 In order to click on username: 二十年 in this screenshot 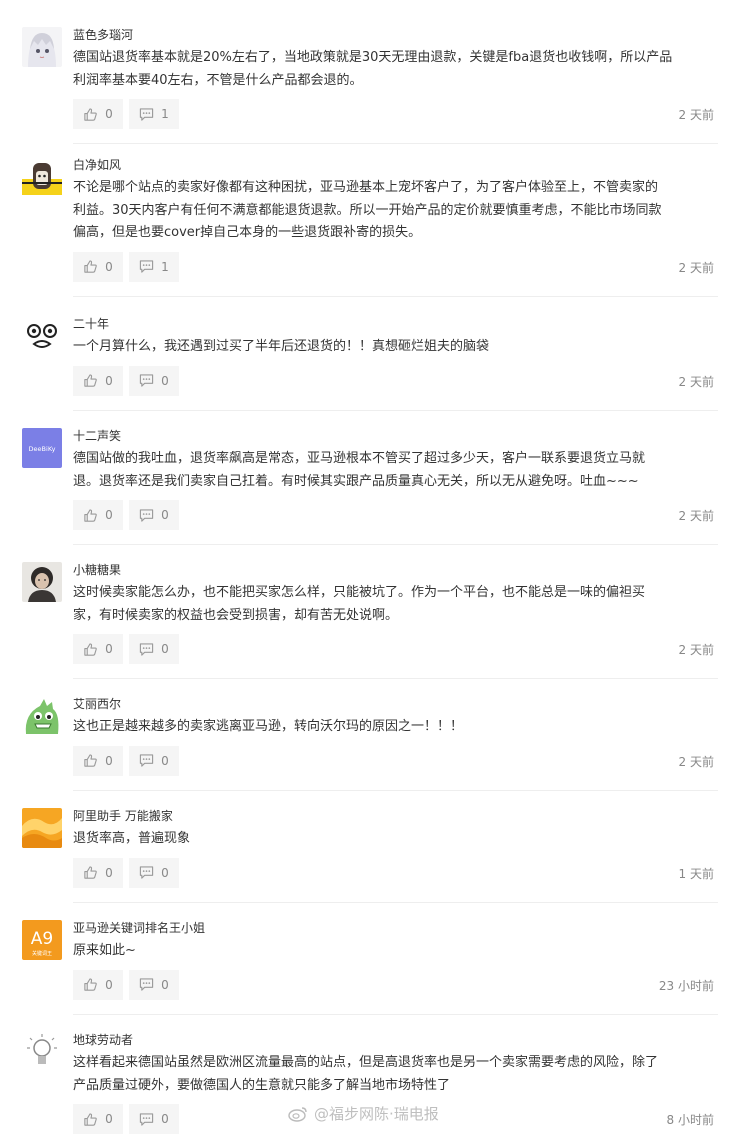, I will do `click(91, 324)`.